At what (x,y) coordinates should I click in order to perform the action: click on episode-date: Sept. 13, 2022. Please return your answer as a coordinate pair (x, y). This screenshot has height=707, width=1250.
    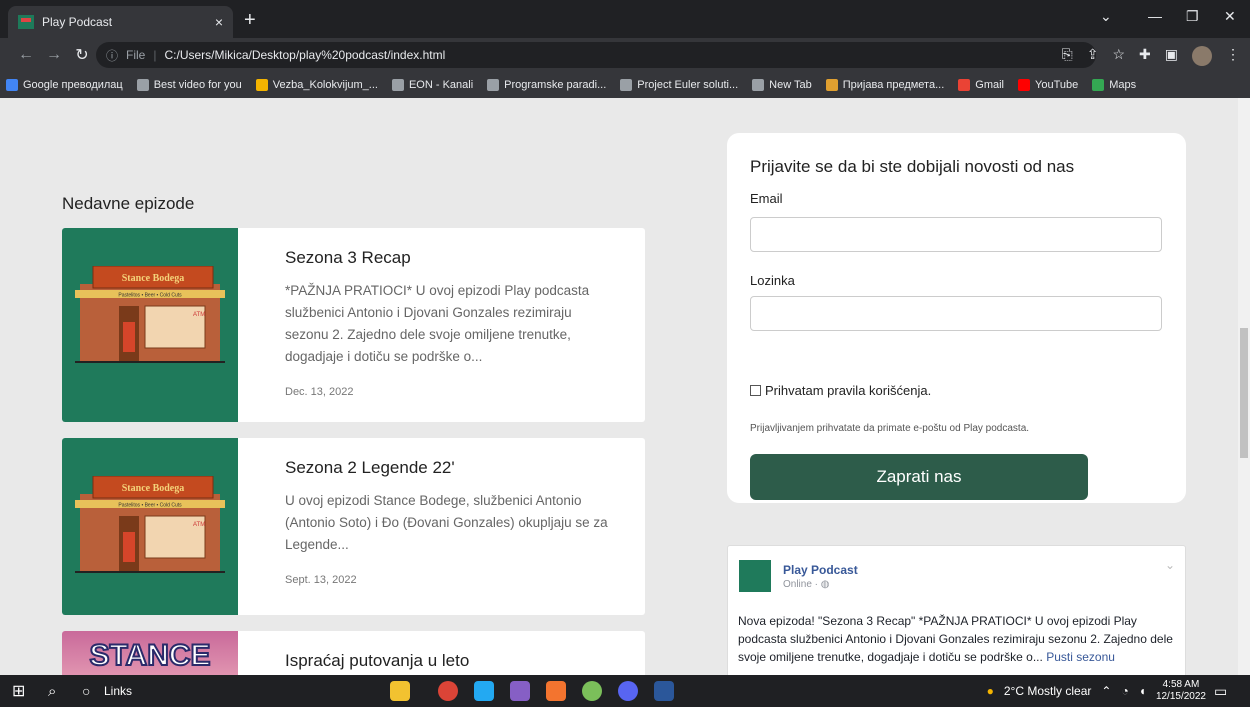
    Looking at the image, I should click on (321, 580).